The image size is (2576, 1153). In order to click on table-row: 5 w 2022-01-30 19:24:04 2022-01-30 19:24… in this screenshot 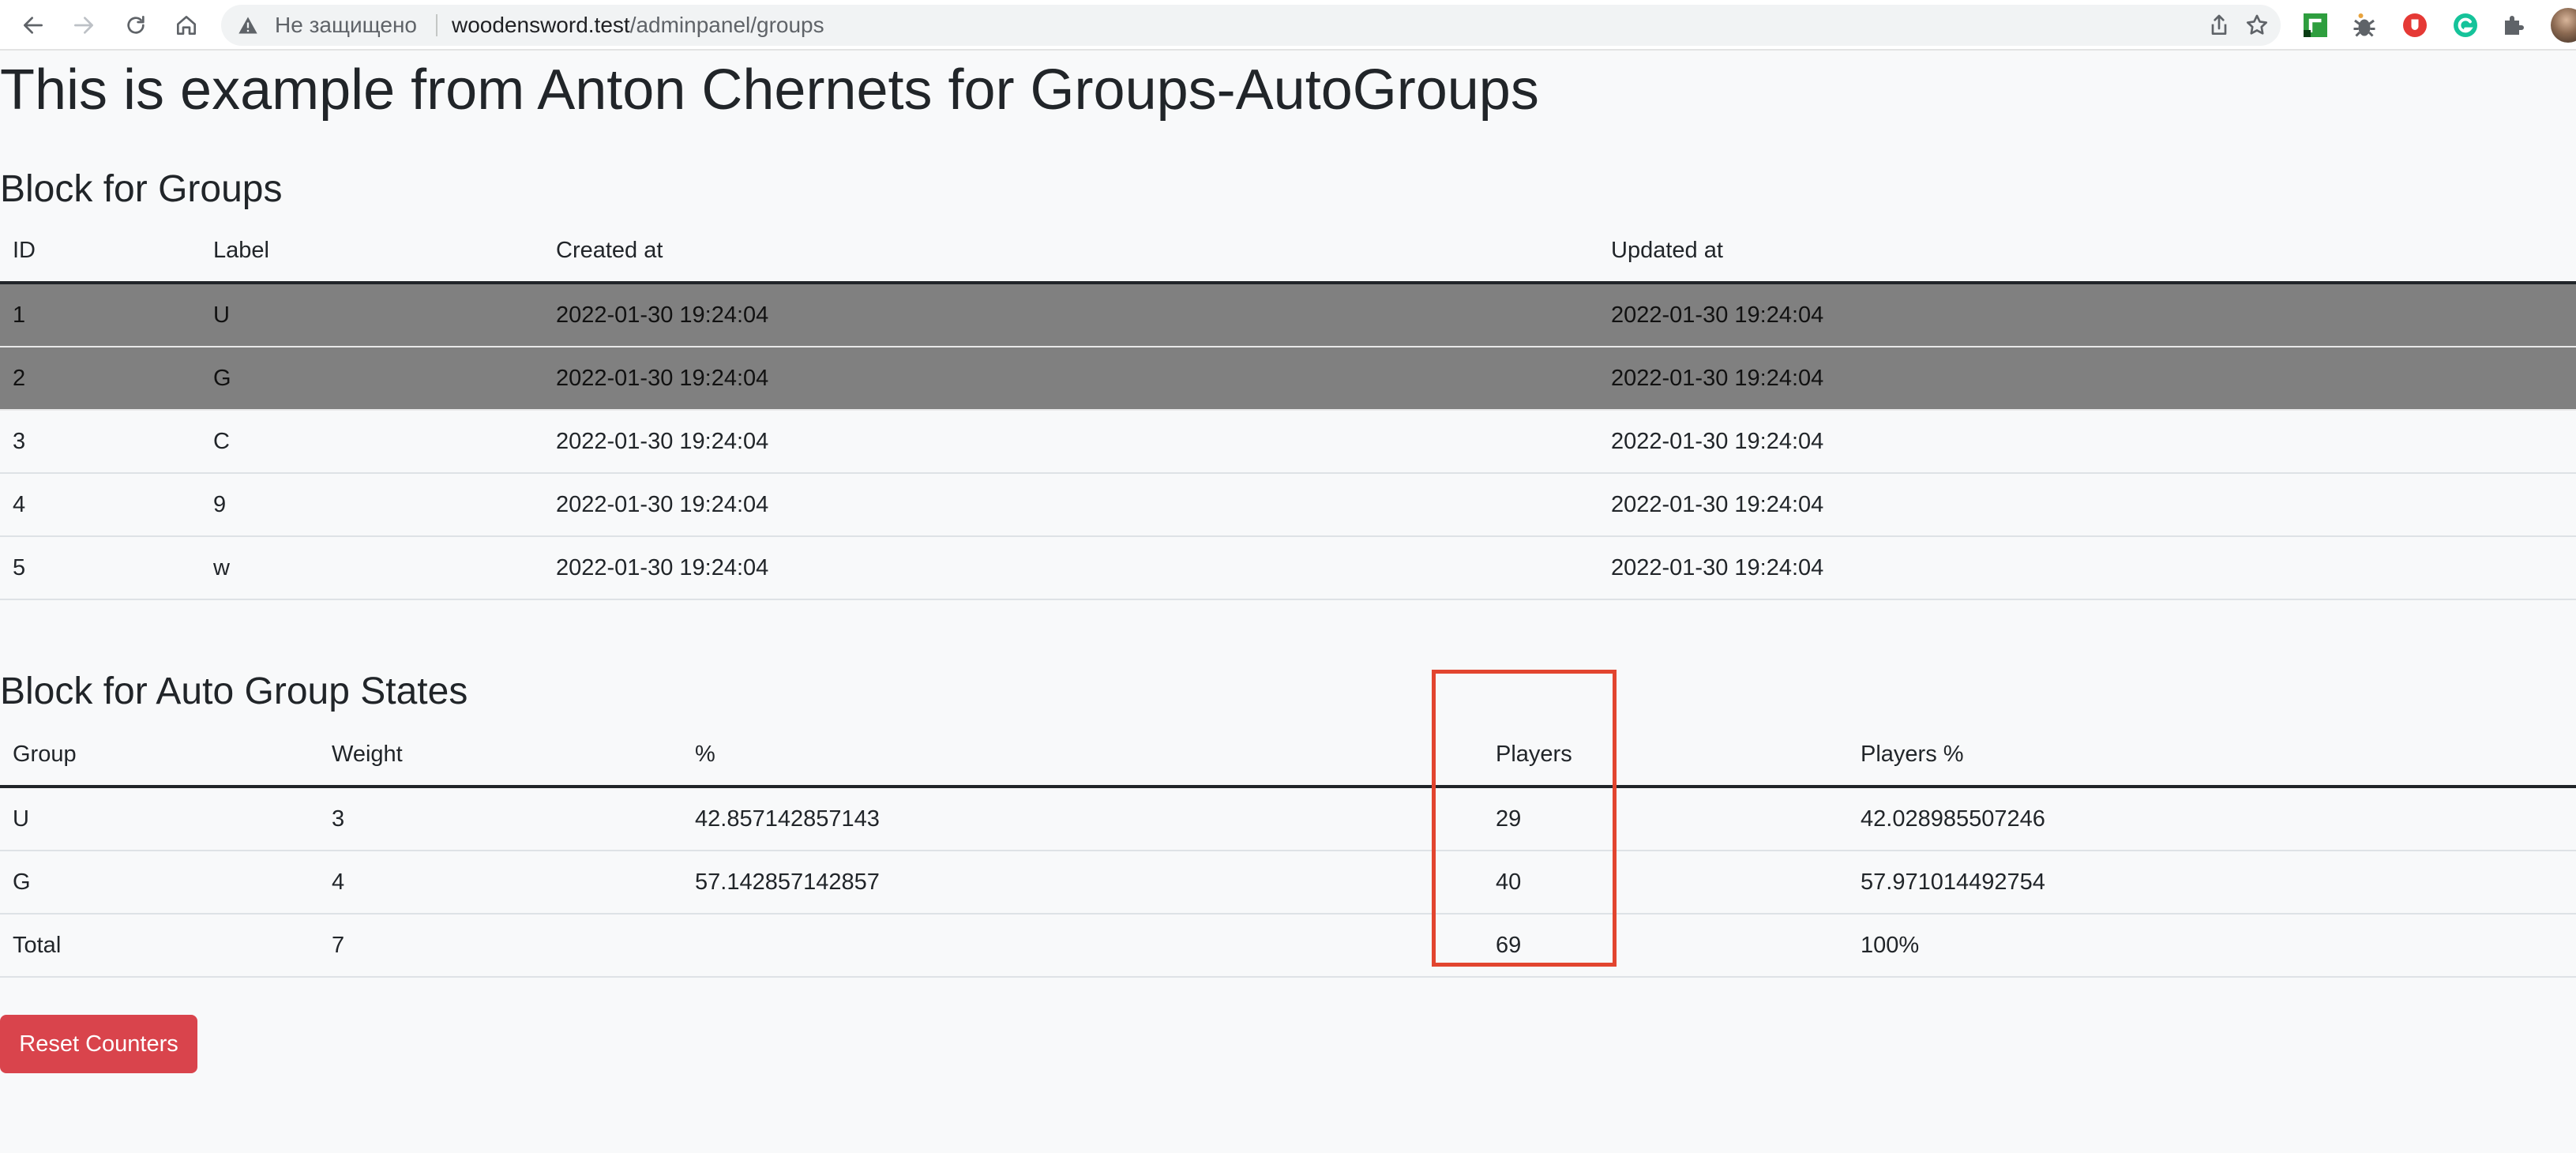, I will do `click(1288, 568)`.